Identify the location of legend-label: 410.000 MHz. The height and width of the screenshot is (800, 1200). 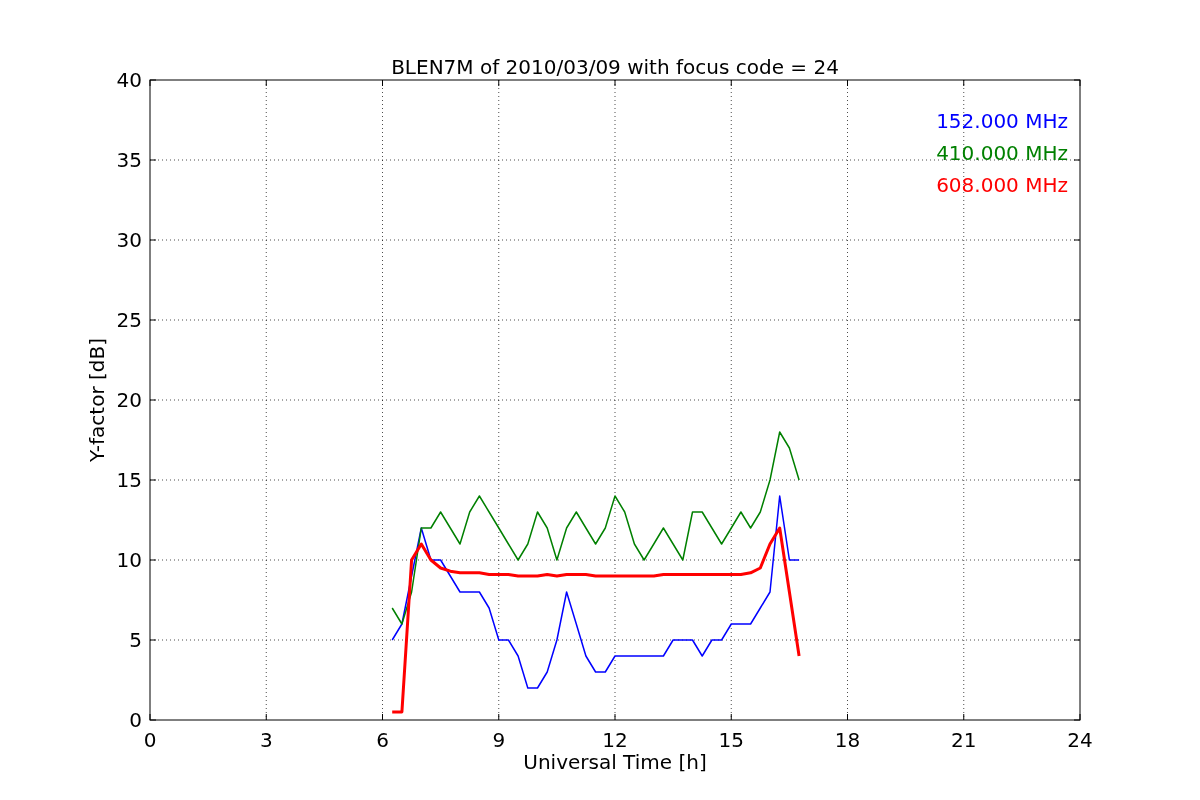
(1002, 153).